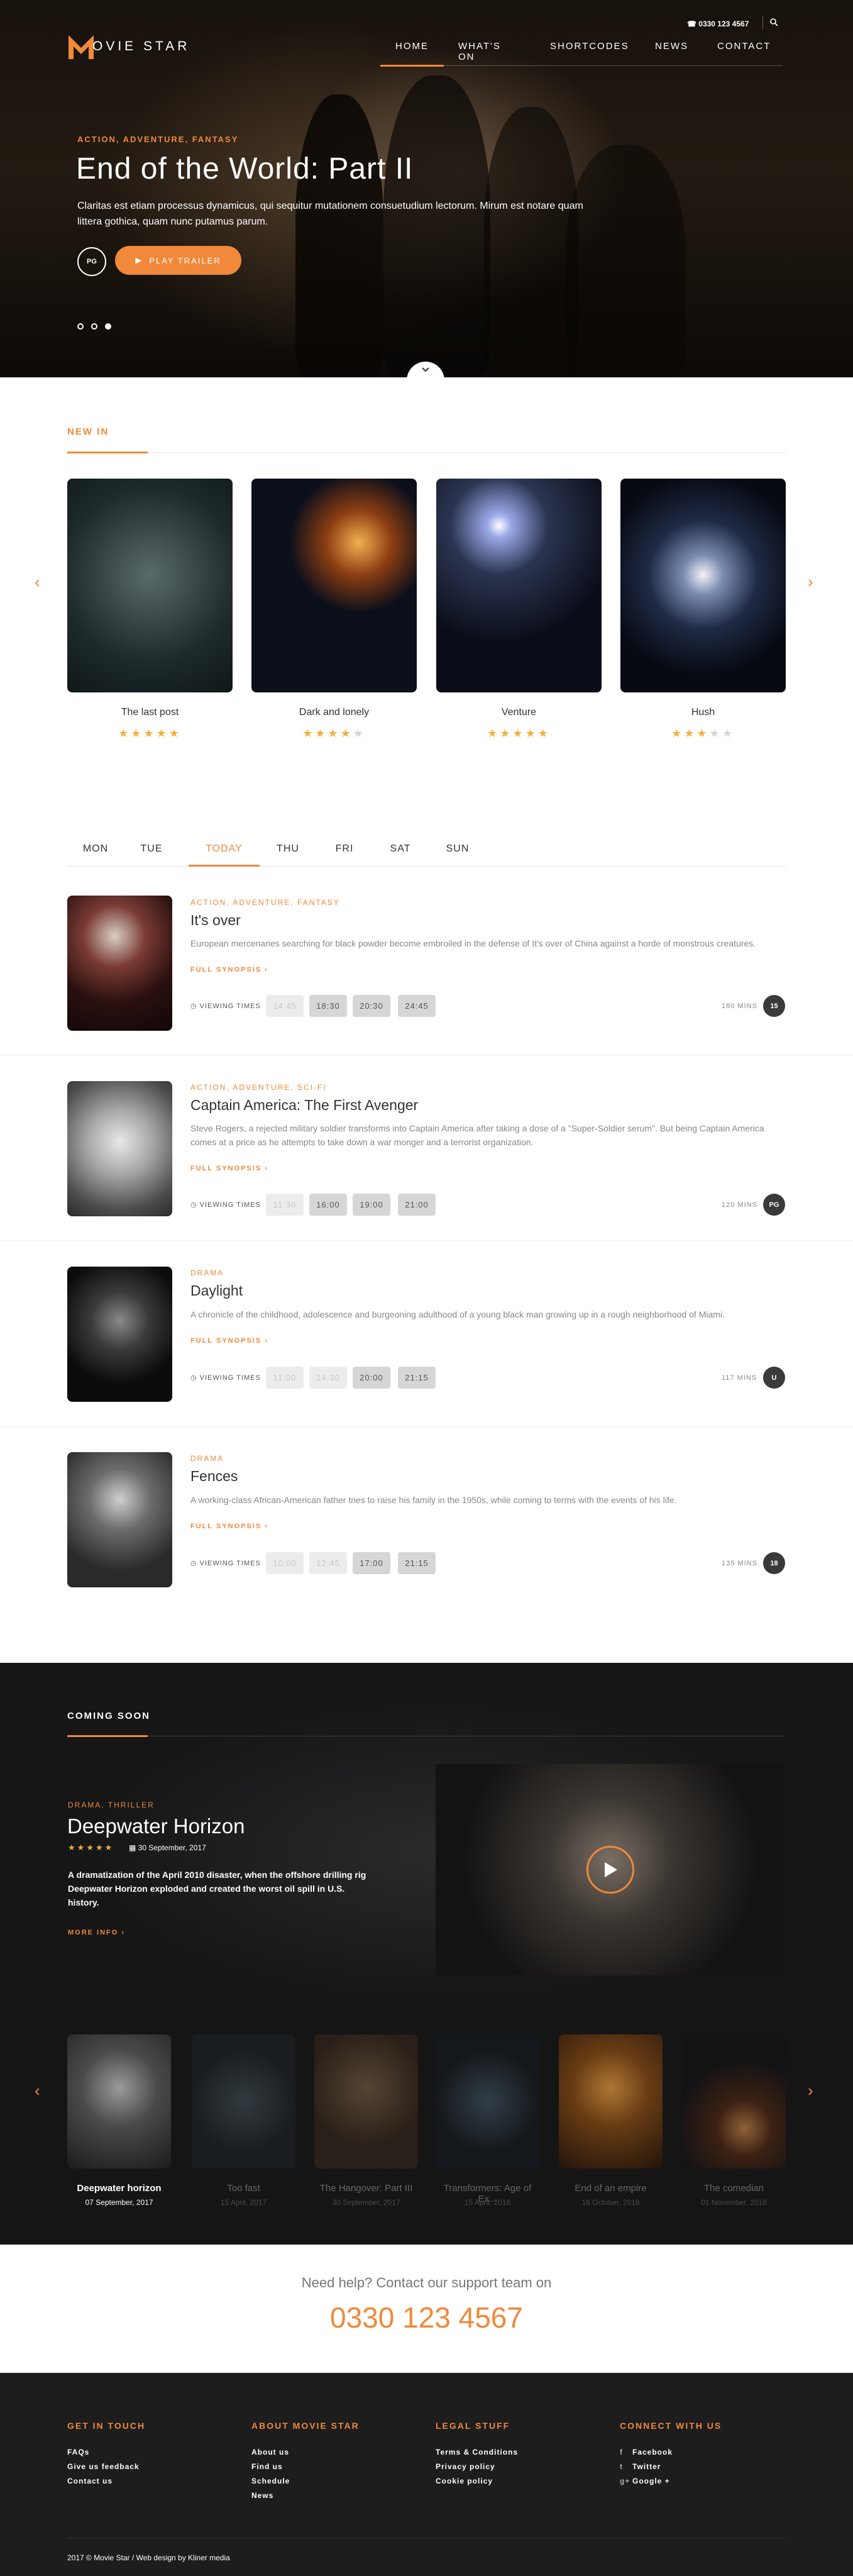 The height and width of the screenshot is (2576, 853). What do you see at coordinates (671, 46) in the screenshot?
I see `nav-news: NEWS` at bounding box center [671, 46].